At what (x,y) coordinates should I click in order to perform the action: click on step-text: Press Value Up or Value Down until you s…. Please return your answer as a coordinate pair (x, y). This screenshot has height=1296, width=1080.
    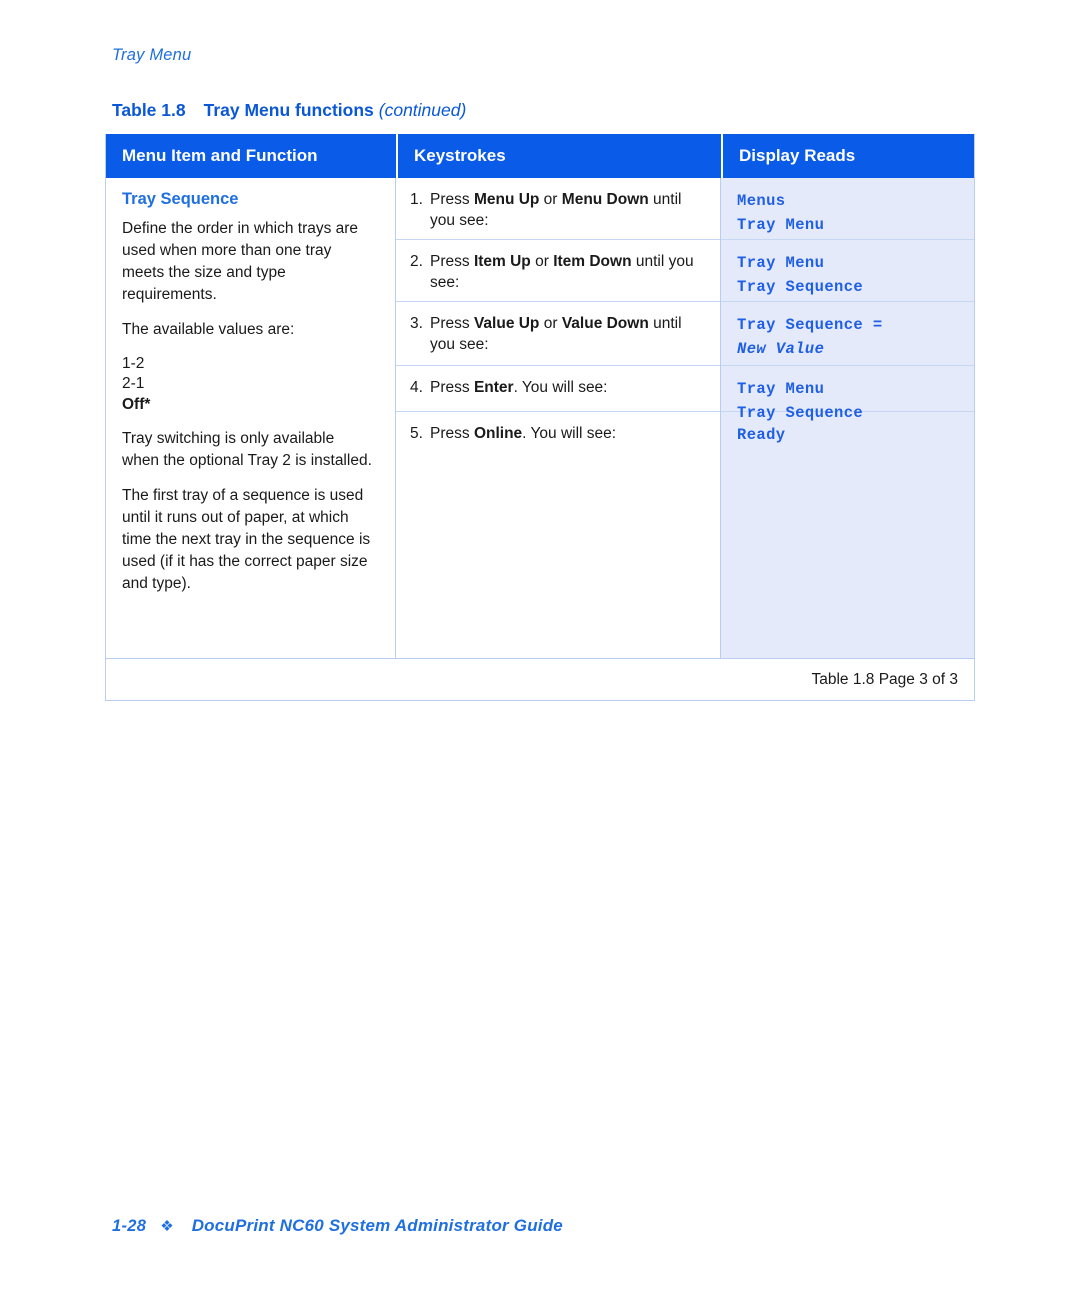
    Looking at the image, I should click on (568, 334).